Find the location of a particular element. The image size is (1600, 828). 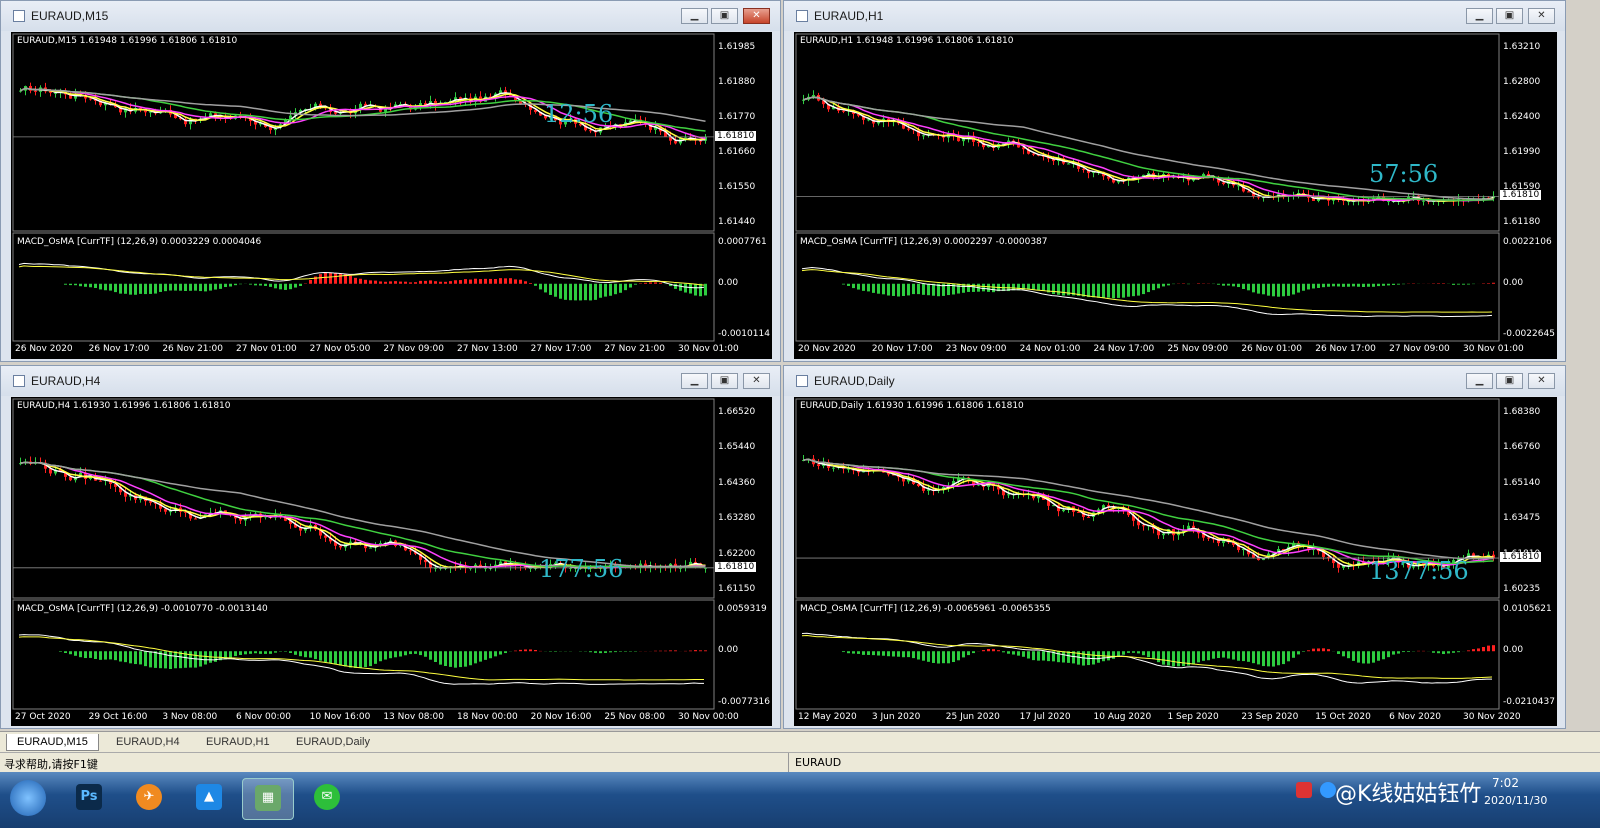

clock-date: 2020/11/30 is located at coordinates (1515, 800).